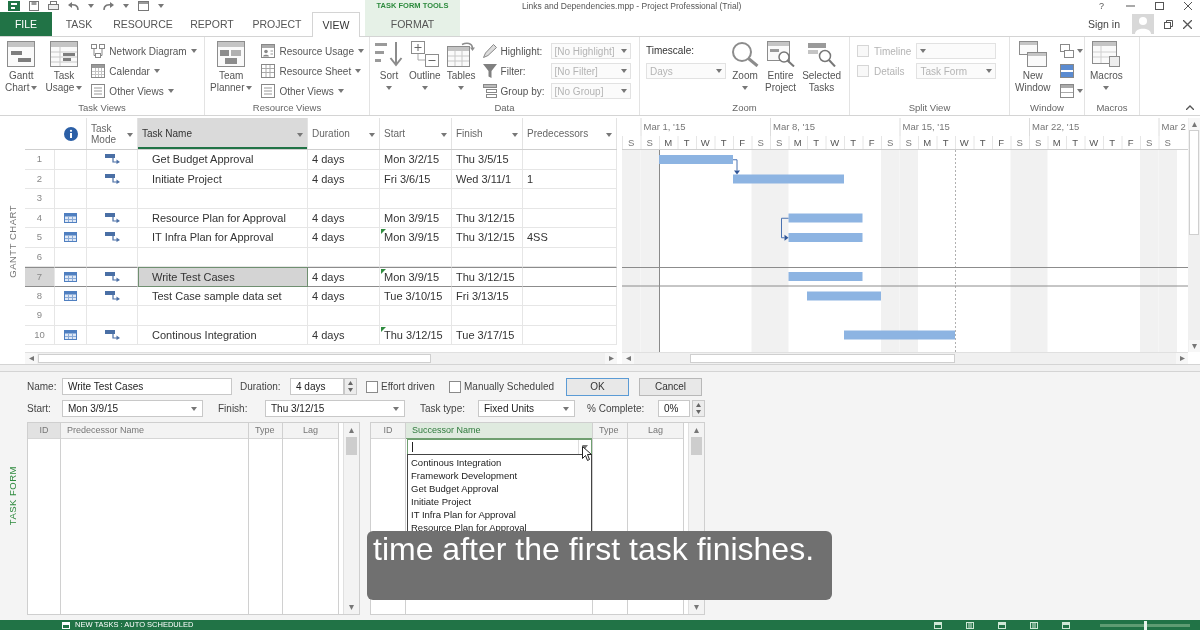 Image resolution: width=1200 pixels, height=630 pixels. What do you see at coordinates (40, 316) in the screenshot?
I see `row-header: 9` at bounding box center [40, 316].